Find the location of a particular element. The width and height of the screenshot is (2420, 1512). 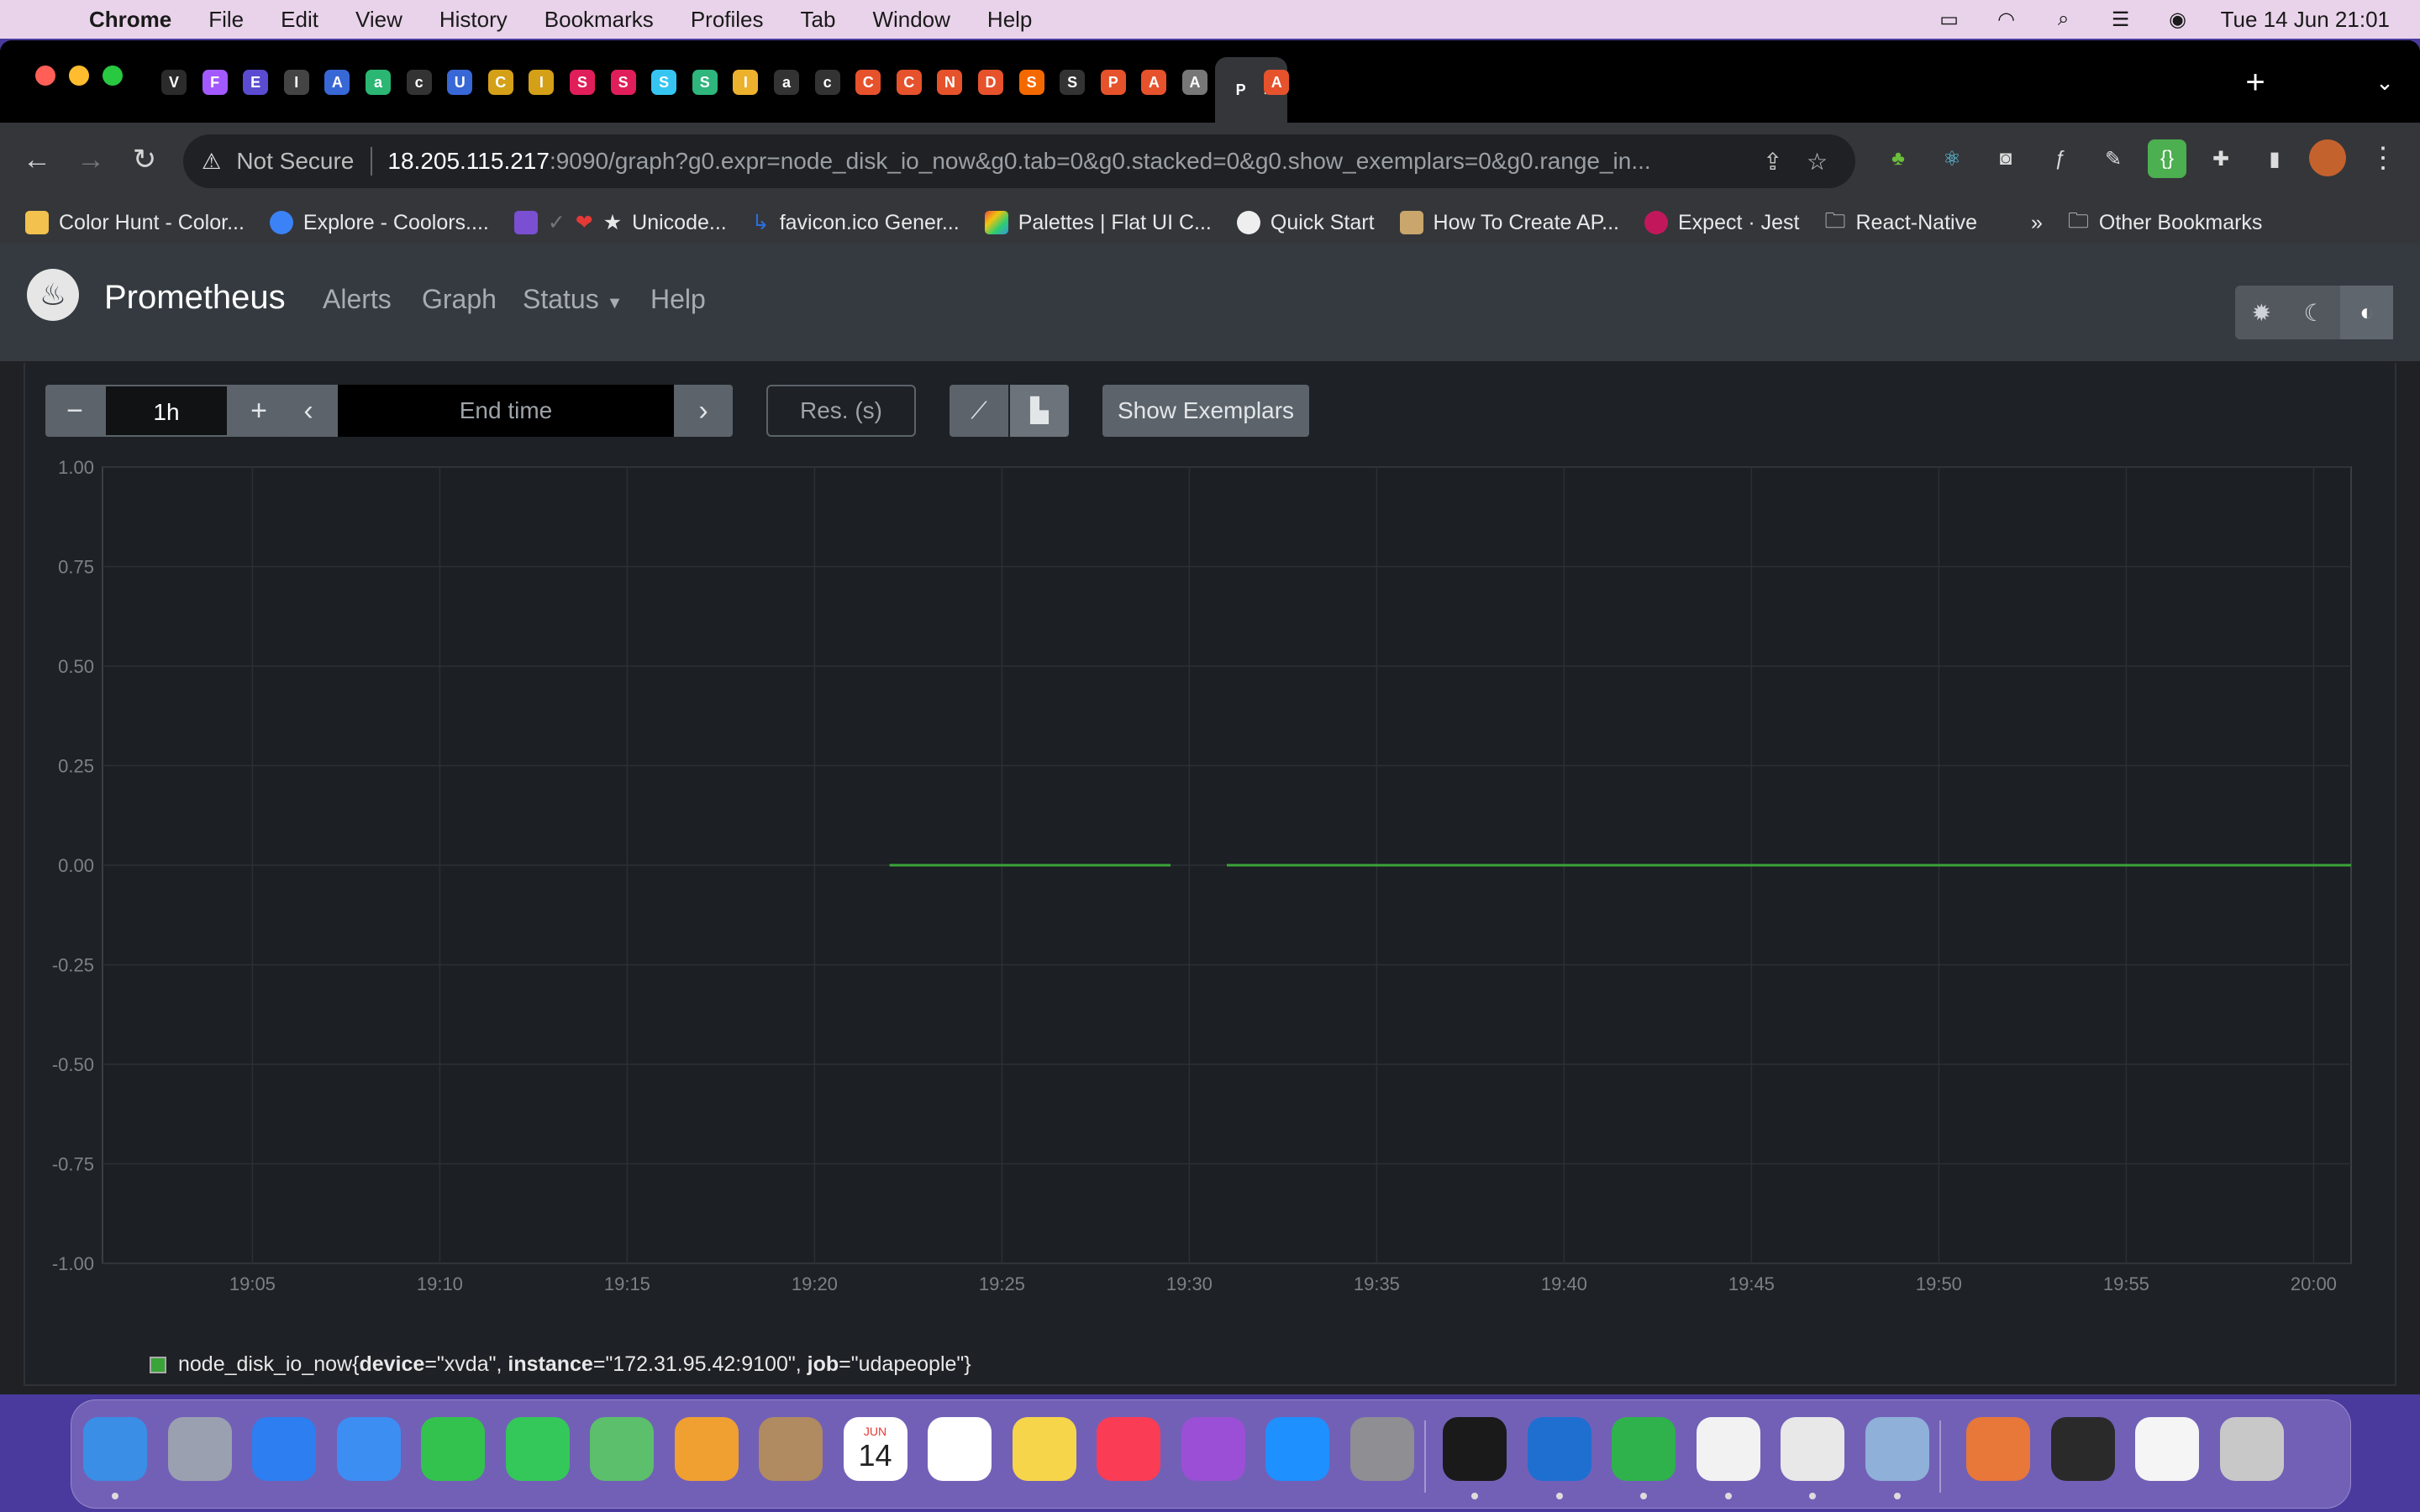

podcasts-icon is located at coordinates (1213, 1449).